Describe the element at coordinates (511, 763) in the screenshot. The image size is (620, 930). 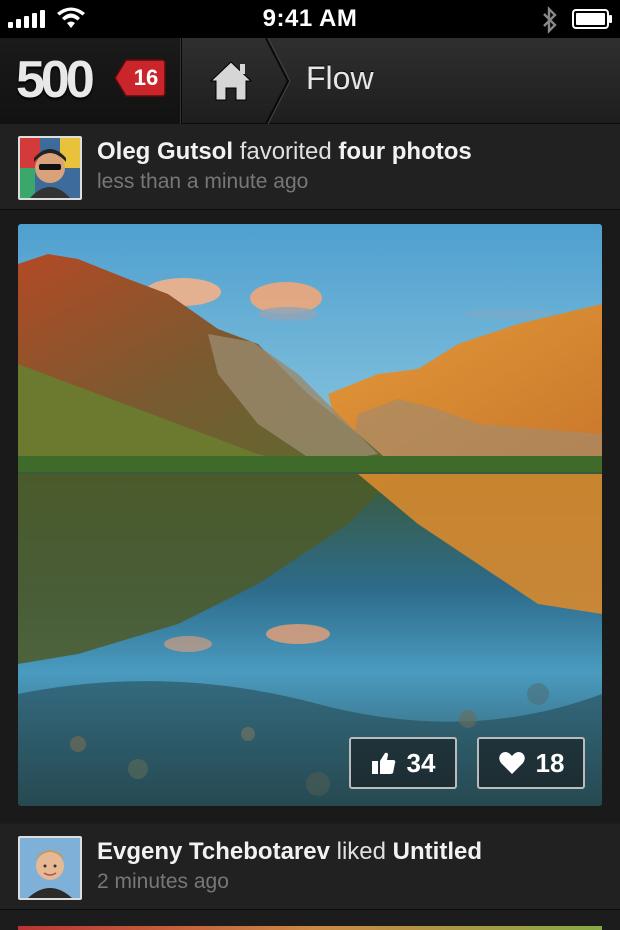
I see `heart-icon` at that location.